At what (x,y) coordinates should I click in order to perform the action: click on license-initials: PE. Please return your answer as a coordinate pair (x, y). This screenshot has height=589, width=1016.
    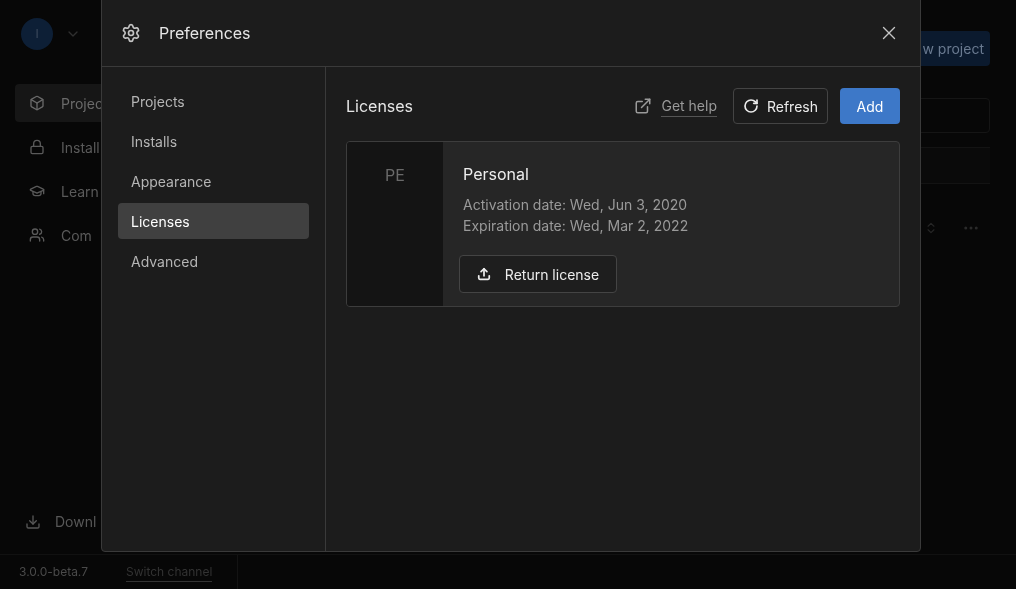
    Looking at the image, I should click on (395, 175).